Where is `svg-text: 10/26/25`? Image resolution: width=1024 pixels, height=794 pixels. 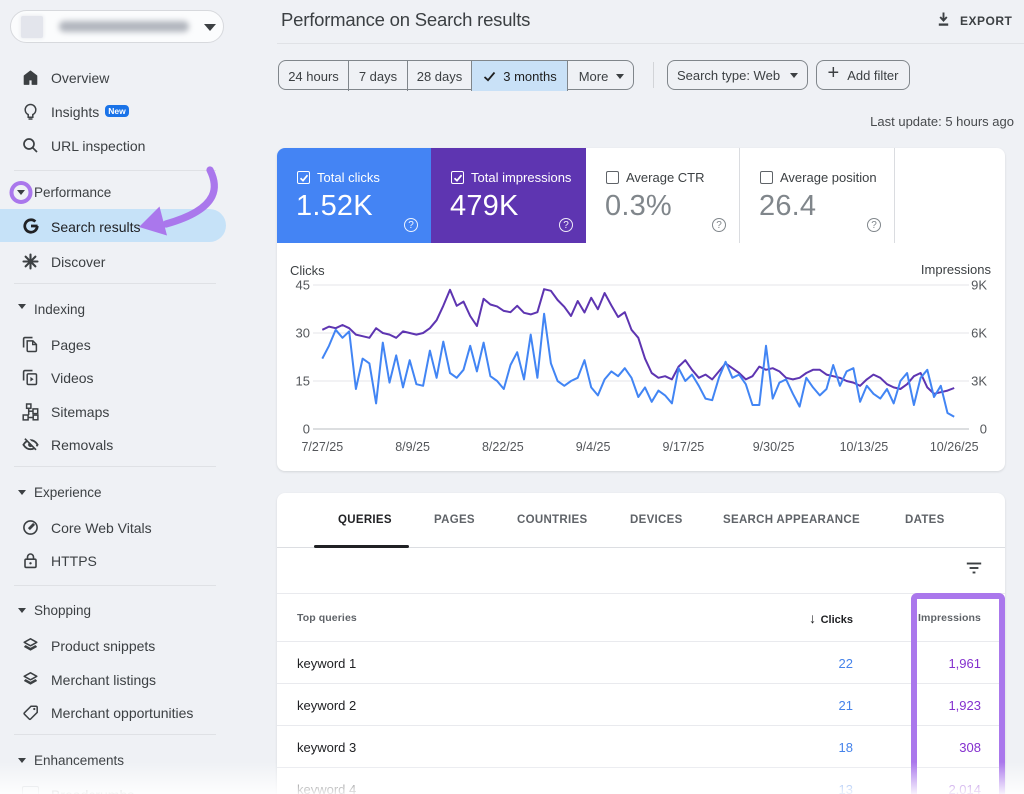
svg-text: 10/26/25 is located at coordinates (954, 447).